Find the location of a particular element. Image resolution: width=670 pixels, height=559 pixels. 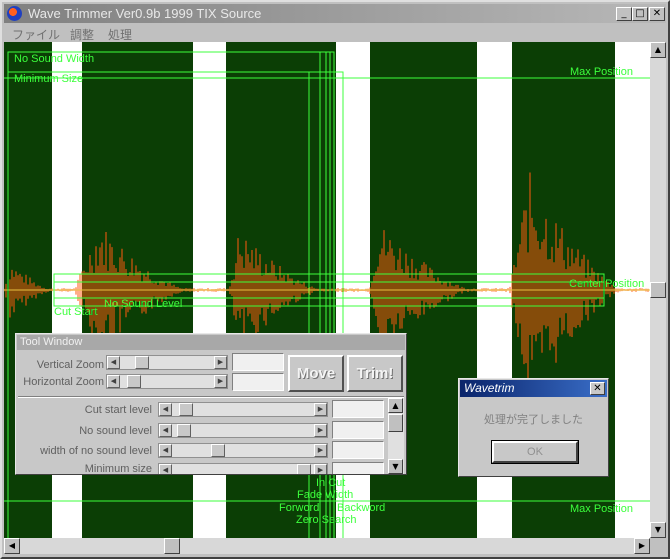

scroll-right-button: ▶ is located at coordinates (642, 546).